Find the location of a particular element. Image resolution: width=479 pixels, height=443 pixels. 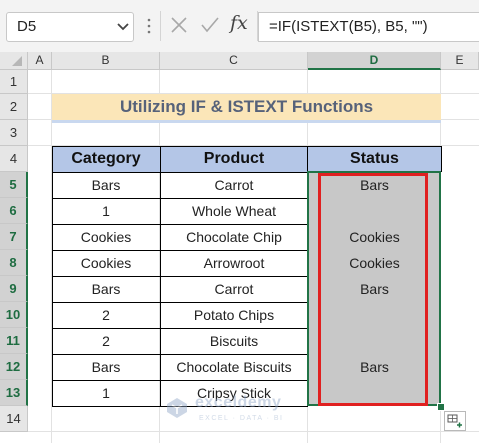

row-header-10: 10 is located at coordinates (14, 315).